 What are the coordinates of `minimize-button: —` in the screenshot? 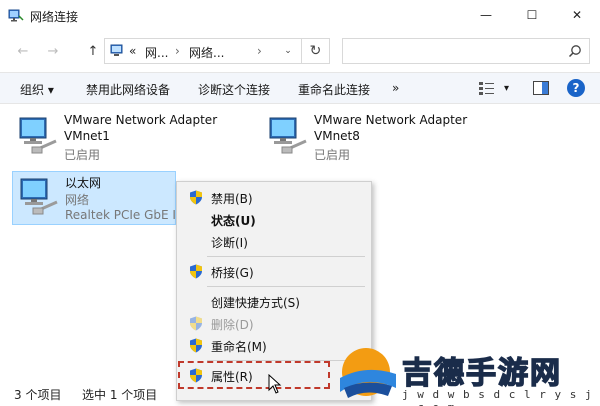 It's located at (486, 15).